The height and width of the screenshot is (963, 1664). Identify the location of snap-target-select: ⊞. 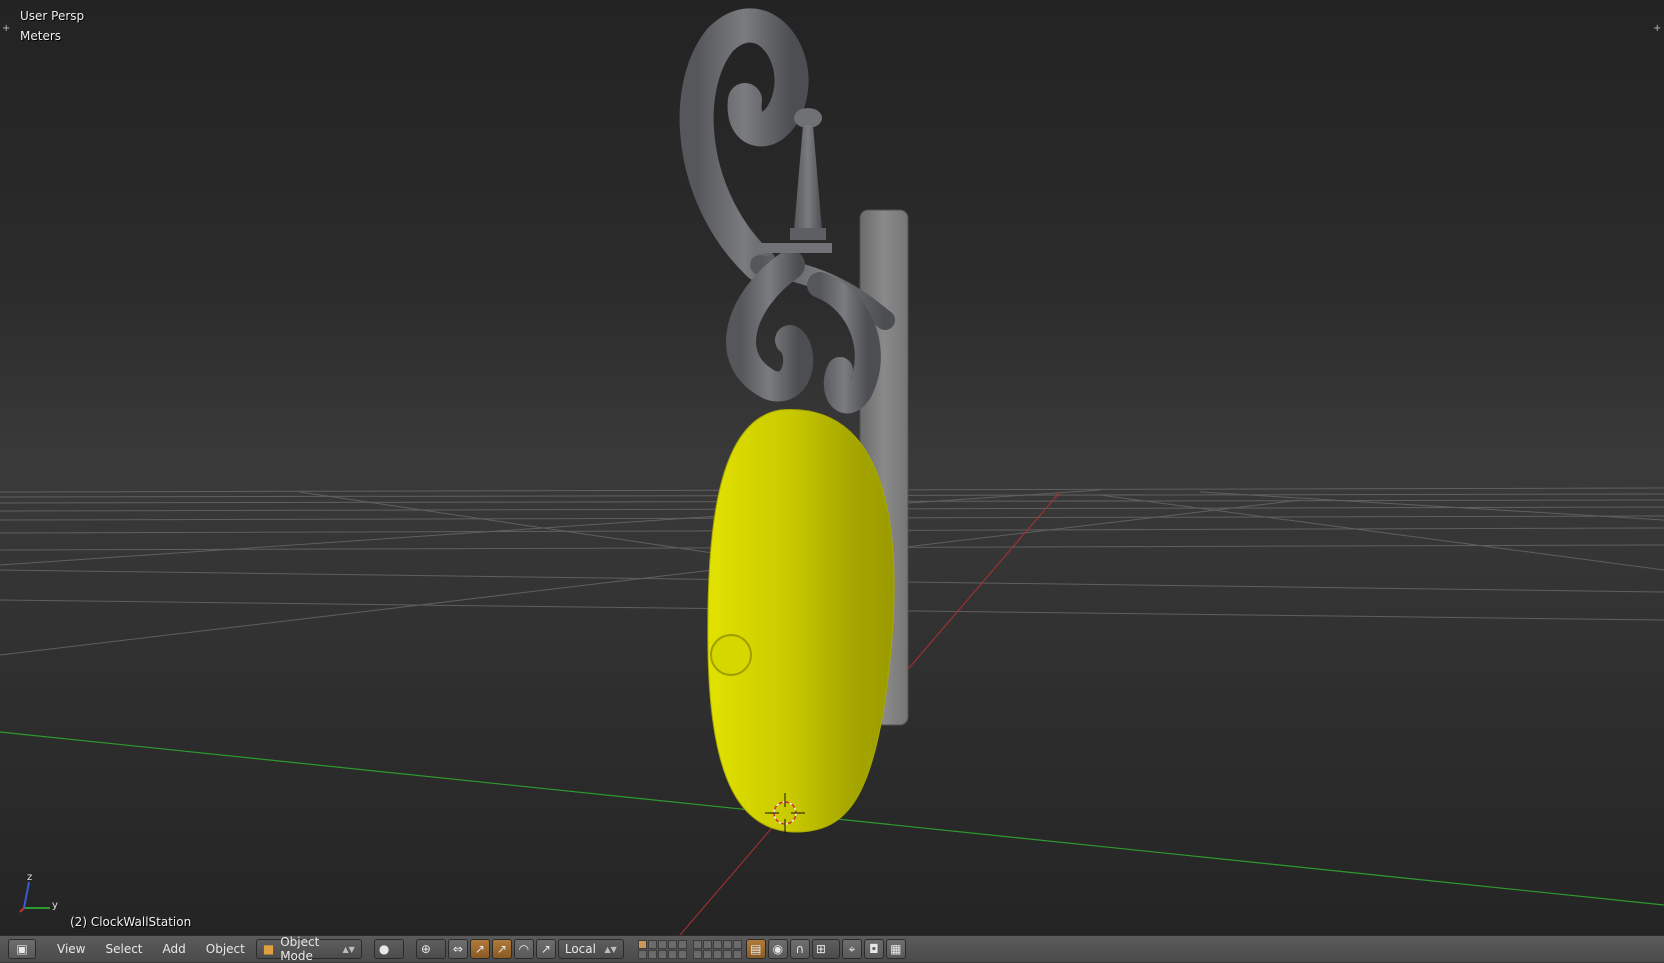
(825, 949).